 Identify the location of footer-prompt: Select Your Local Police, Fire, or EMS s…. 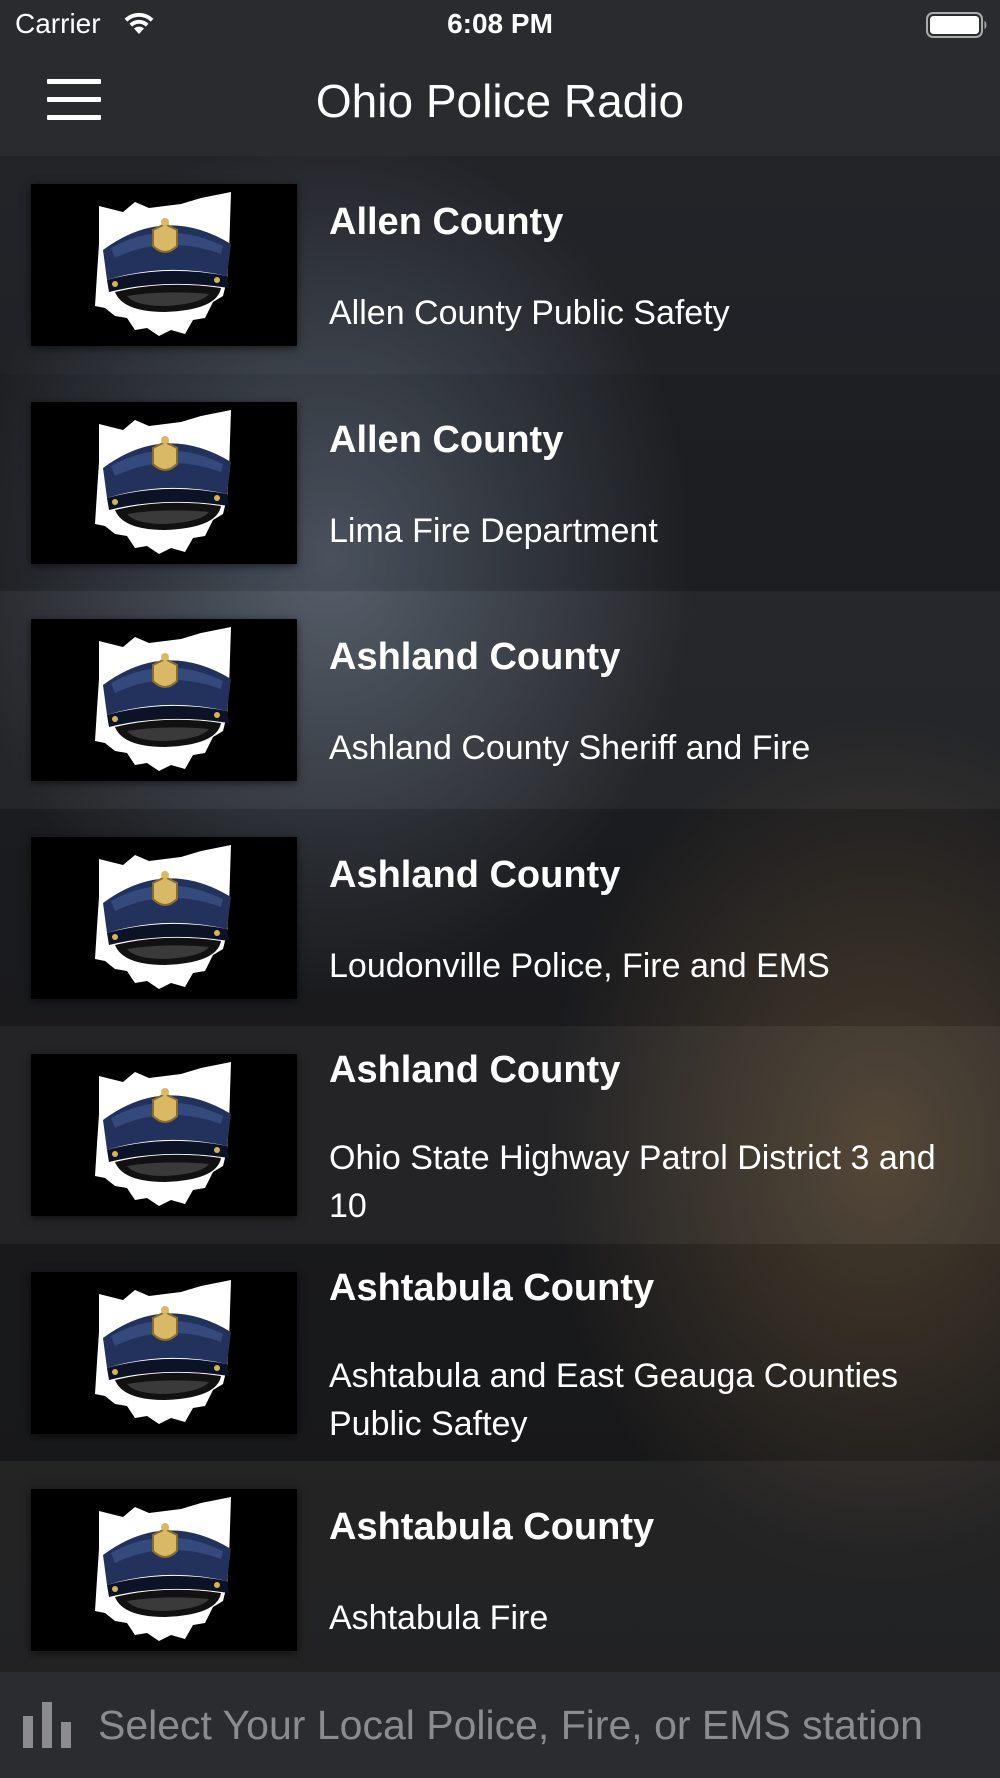
(510, 1725).